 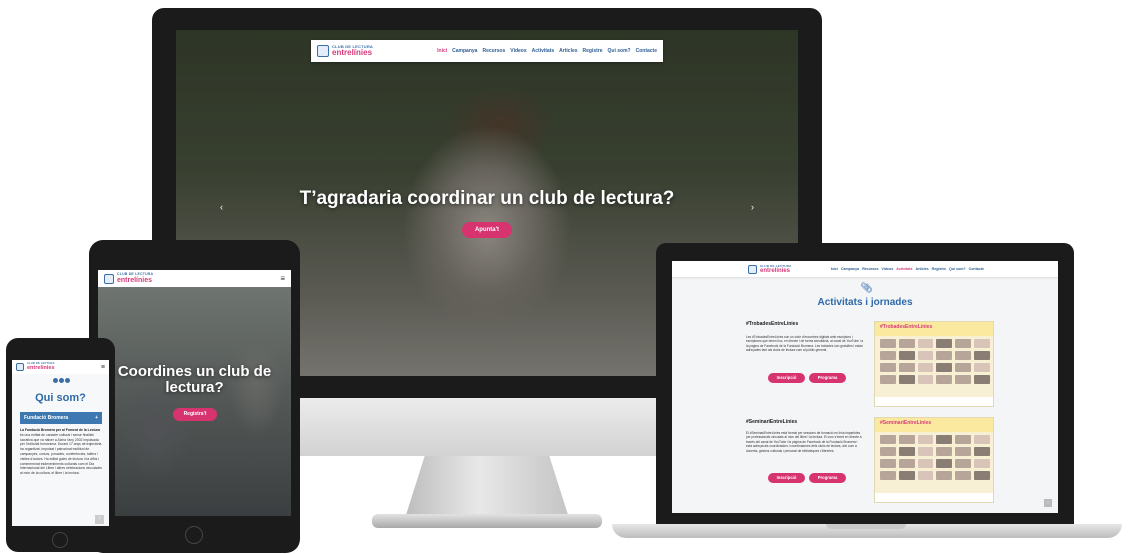 I want to click on accordion-fundacio-bromera: Fundació Bromera +, so click(x=61, y=418).